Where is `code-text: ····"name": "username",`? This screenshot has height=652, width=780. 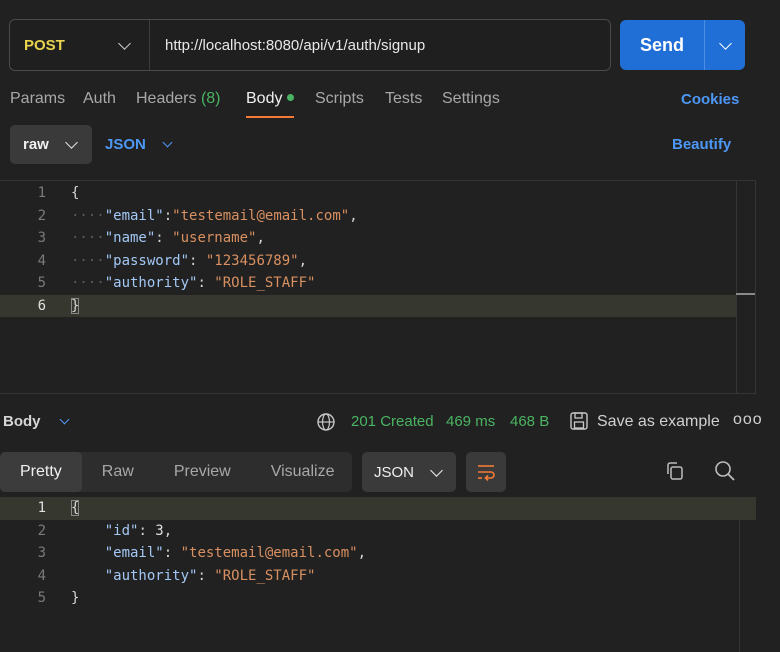 code-text: ····"name": "username", is located at coordinates (168, 238).